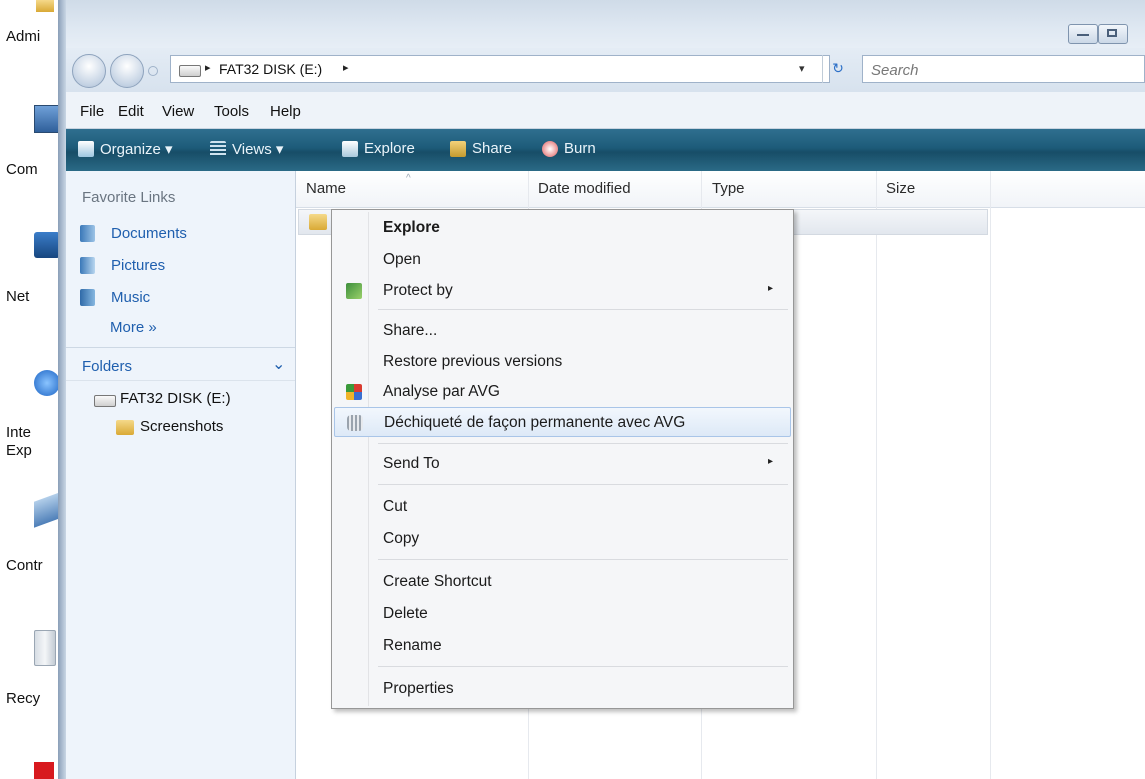 This screenshot has height=779, width=1145. Describe the element at coordinates (605, 150) in the screenshot. I see `command-bar: Organize ▾ Views ▾ Explore Share Burn` at that location.